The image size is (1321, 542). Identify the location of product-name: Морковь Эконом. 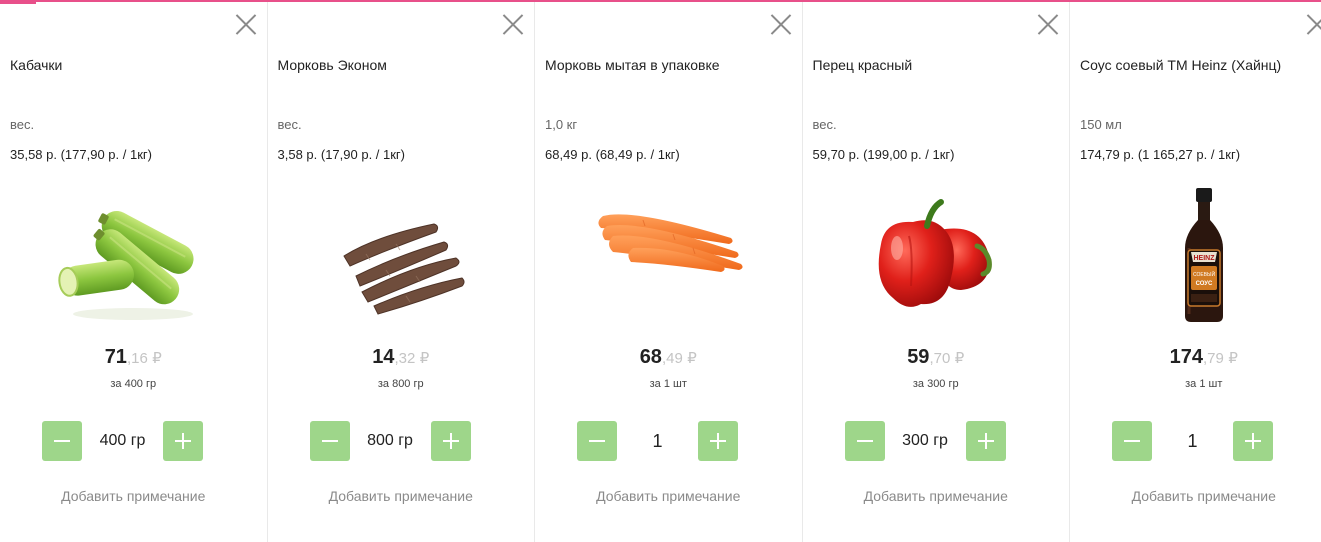
(332, 65).